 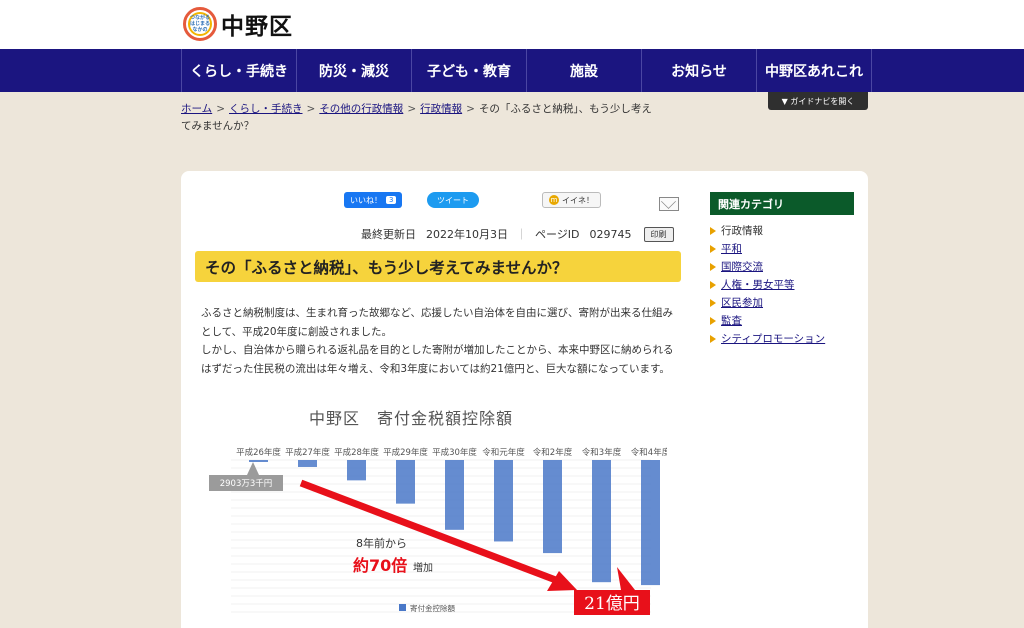 What do you see at coordinates (503, 452) in the screenshot?
I see `x-tick-label: 令和元年度` at bounding box center [503, 452].